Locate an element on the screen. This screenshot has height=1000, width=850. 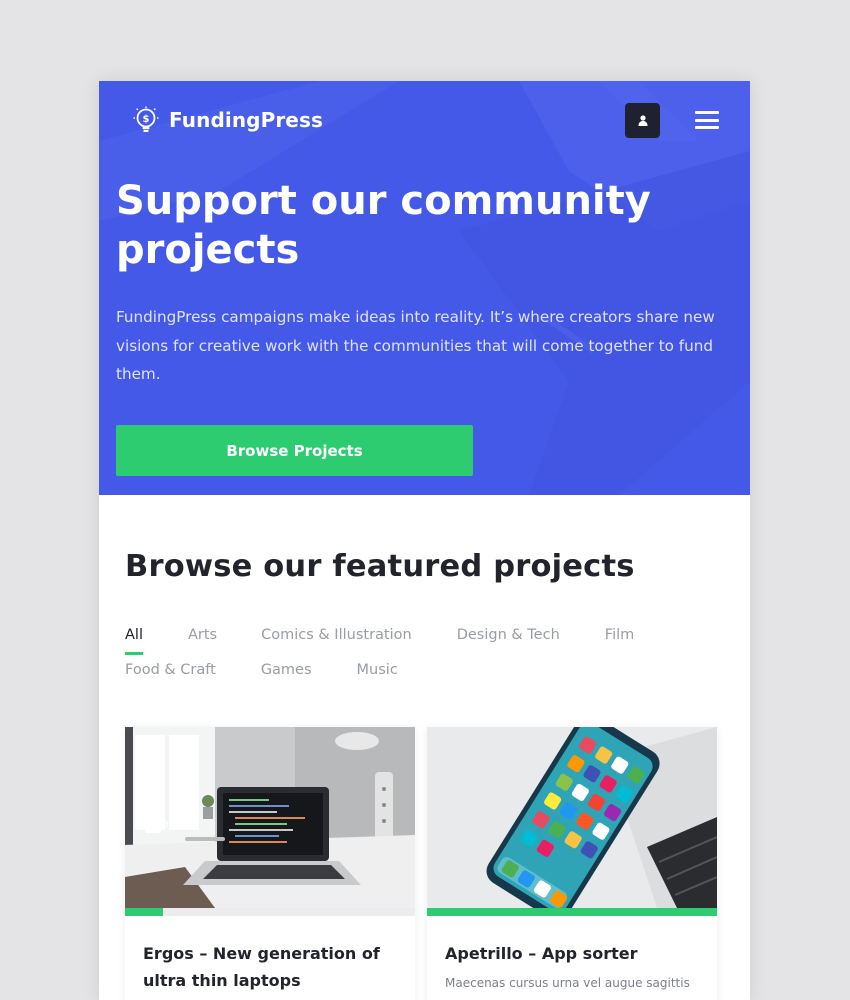
browse-projects-button: Browse Projects is located at coordinates (294, 450).